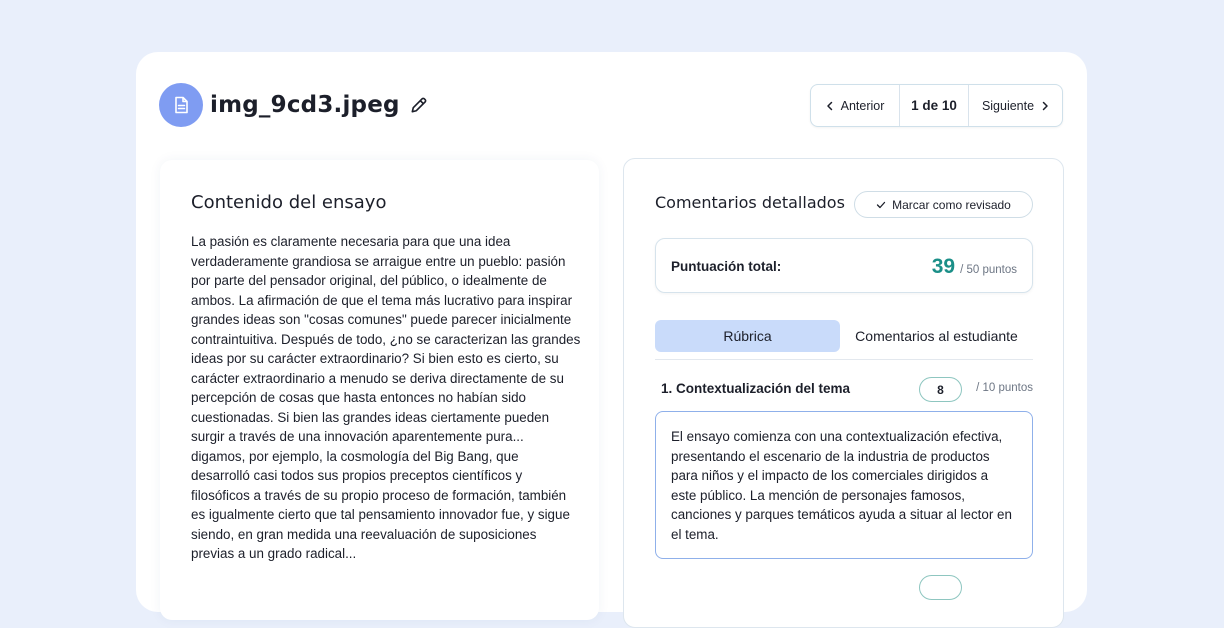 The width and height of the screenshot is (1224, 628). I want to click on pagination: Anterior 1 de 10 Siguiente, so click(936, 105).